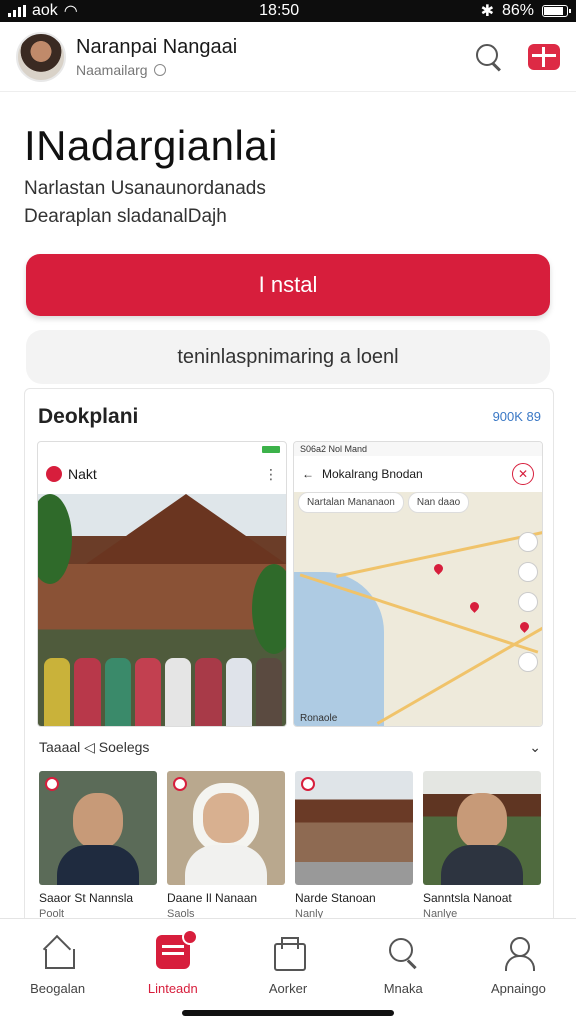  I want to click on app-description-line1: Narlastan Usanaunordanads, so click(145, 188).